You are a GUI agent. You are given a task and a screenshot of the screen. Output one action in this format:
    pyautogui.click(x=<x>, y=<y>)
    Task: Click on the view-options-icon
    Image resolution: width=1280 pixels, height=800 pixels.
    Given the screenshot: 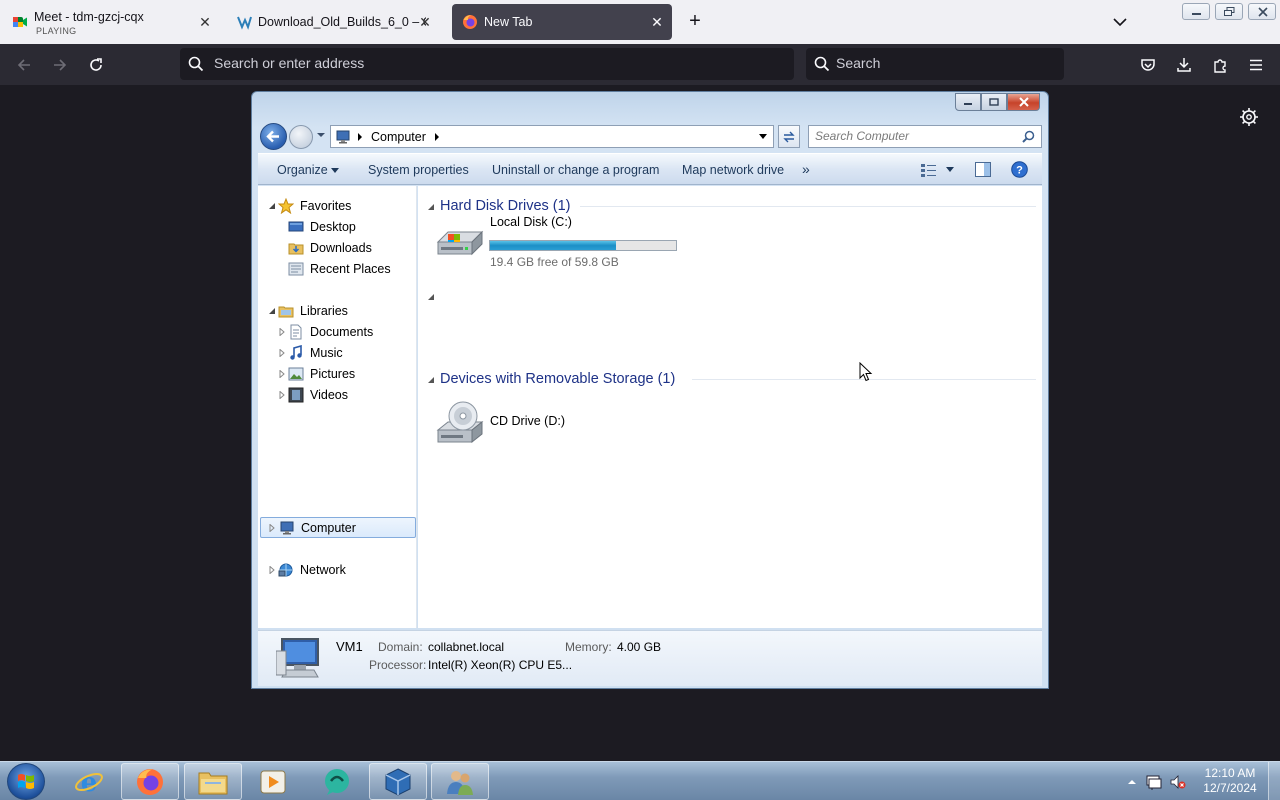 What is the action you would take?
    pyautogui.click(x=929, y=170)
    